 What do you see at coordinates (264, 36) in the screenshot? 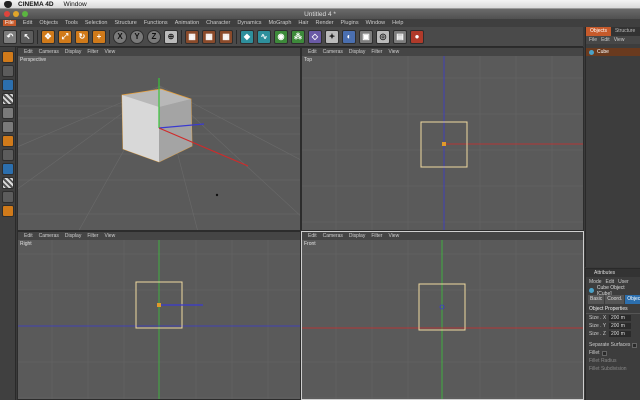
I see `spline-icon: ∿` at bounding box center [264, 36].